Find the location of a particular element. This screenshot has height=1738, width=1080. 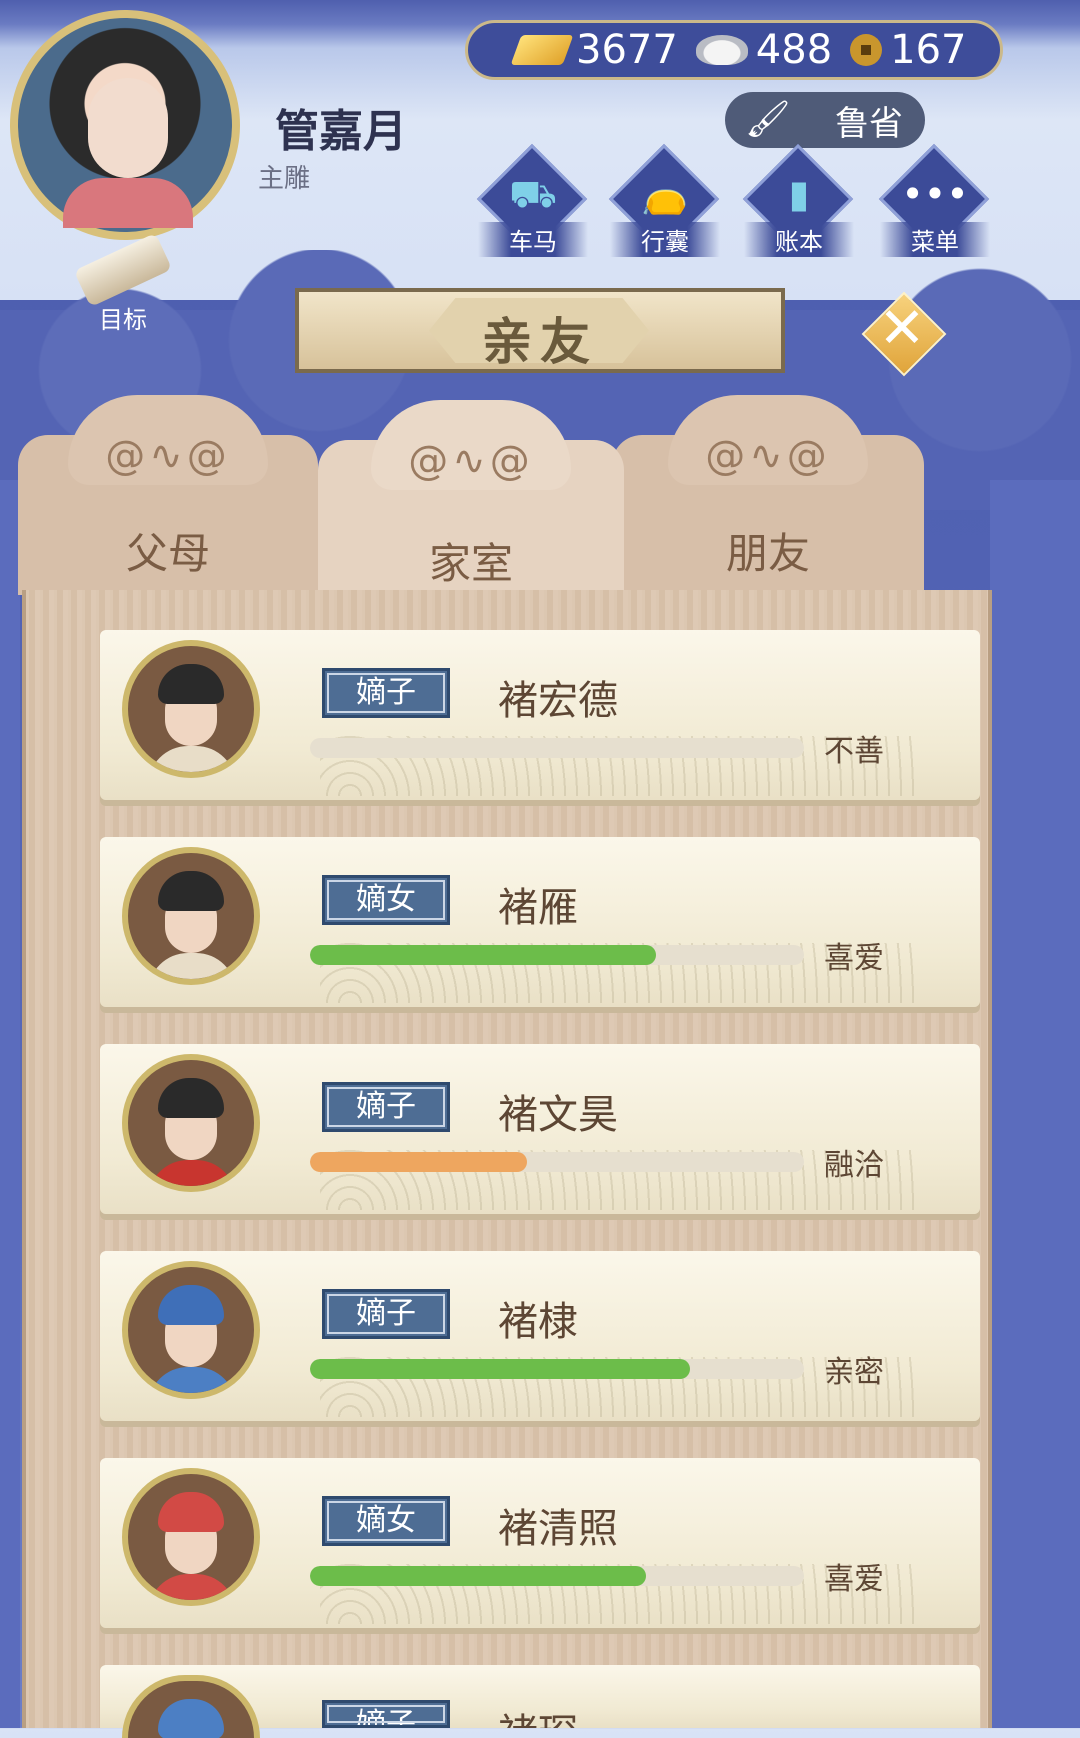

tab-parents: @∿@ 父母 is located at coordinates (168, 495).